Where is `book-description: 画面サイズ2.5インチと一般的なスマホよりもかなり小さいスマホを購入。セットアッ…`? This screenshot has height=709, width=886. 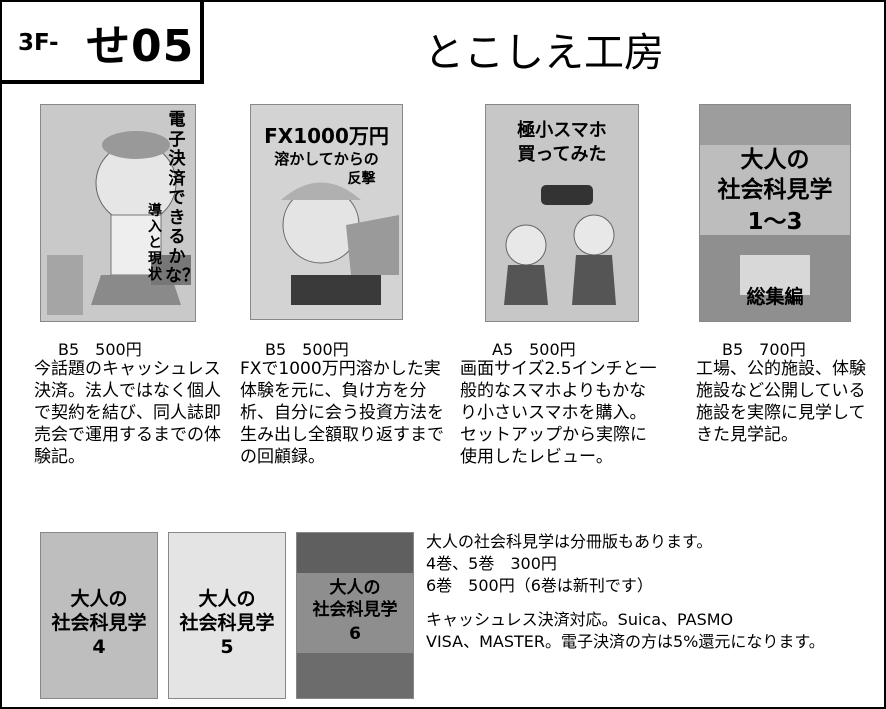
book-description: 画面サイズ2.5インチと一般的なスマホよりもかなり小さいスマホを購入。セットアッ… is located at coordinates (558, 413).